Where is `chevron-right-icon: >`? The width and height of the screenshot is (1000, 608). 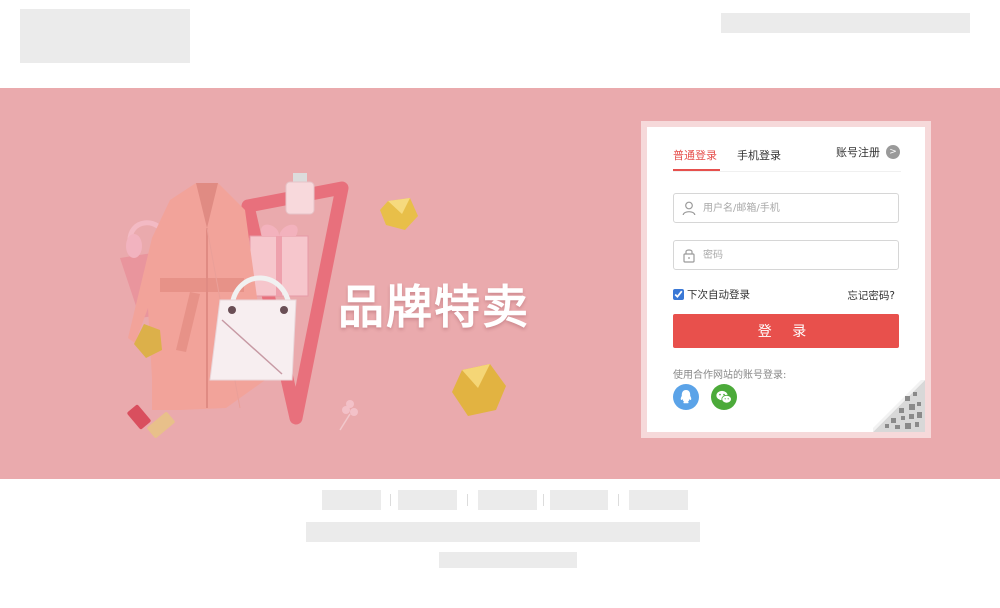 chevron-right-icon: > is located at coordinates (893, 152).